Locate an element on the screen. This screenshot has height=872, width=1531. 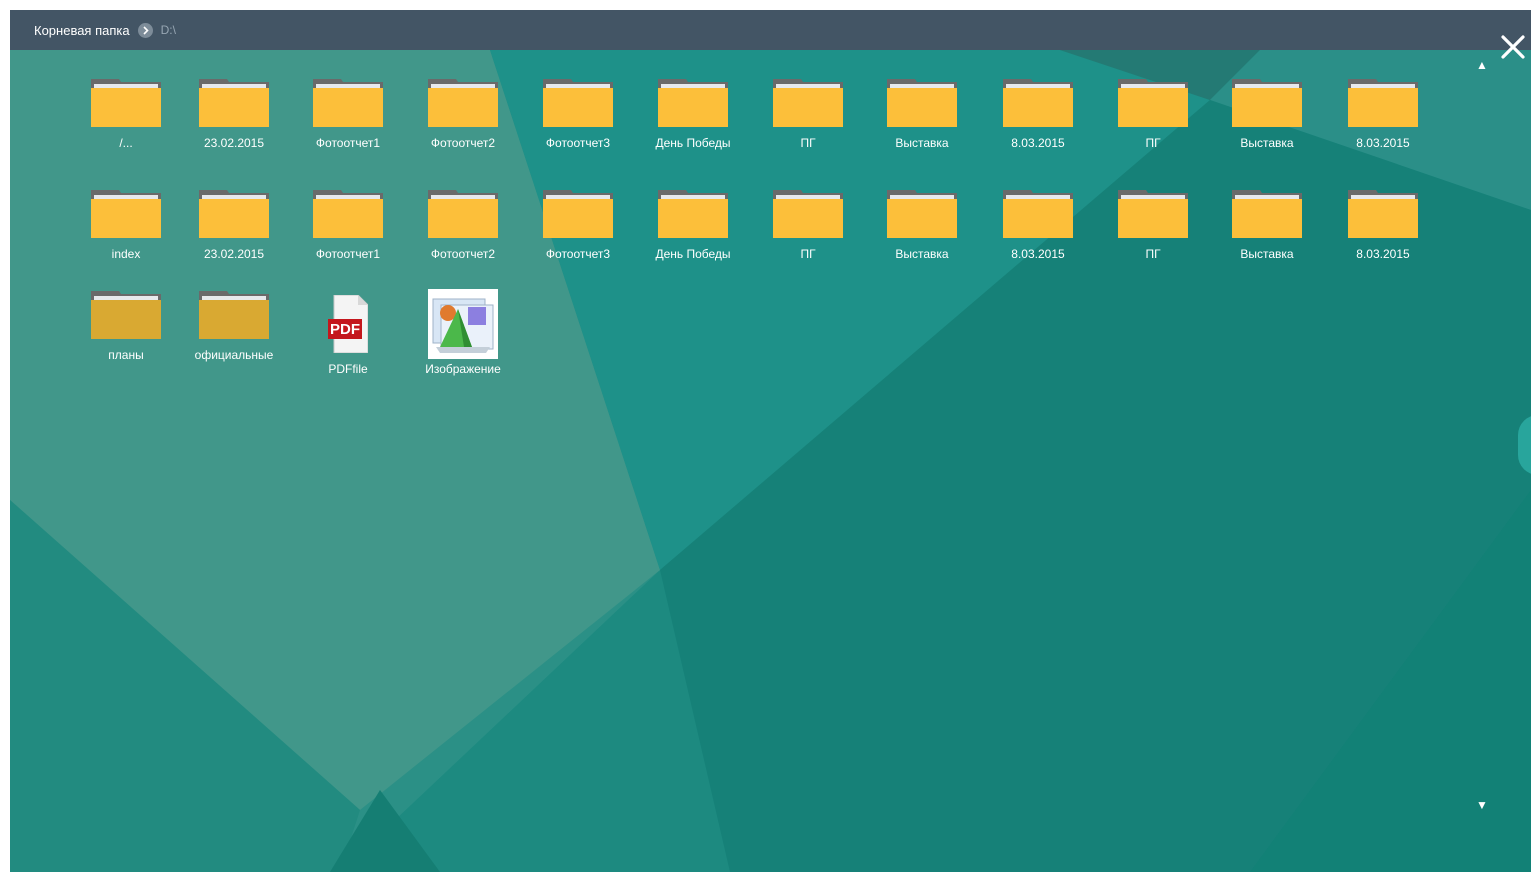
item-label: index is located at coordinates (126, 254).